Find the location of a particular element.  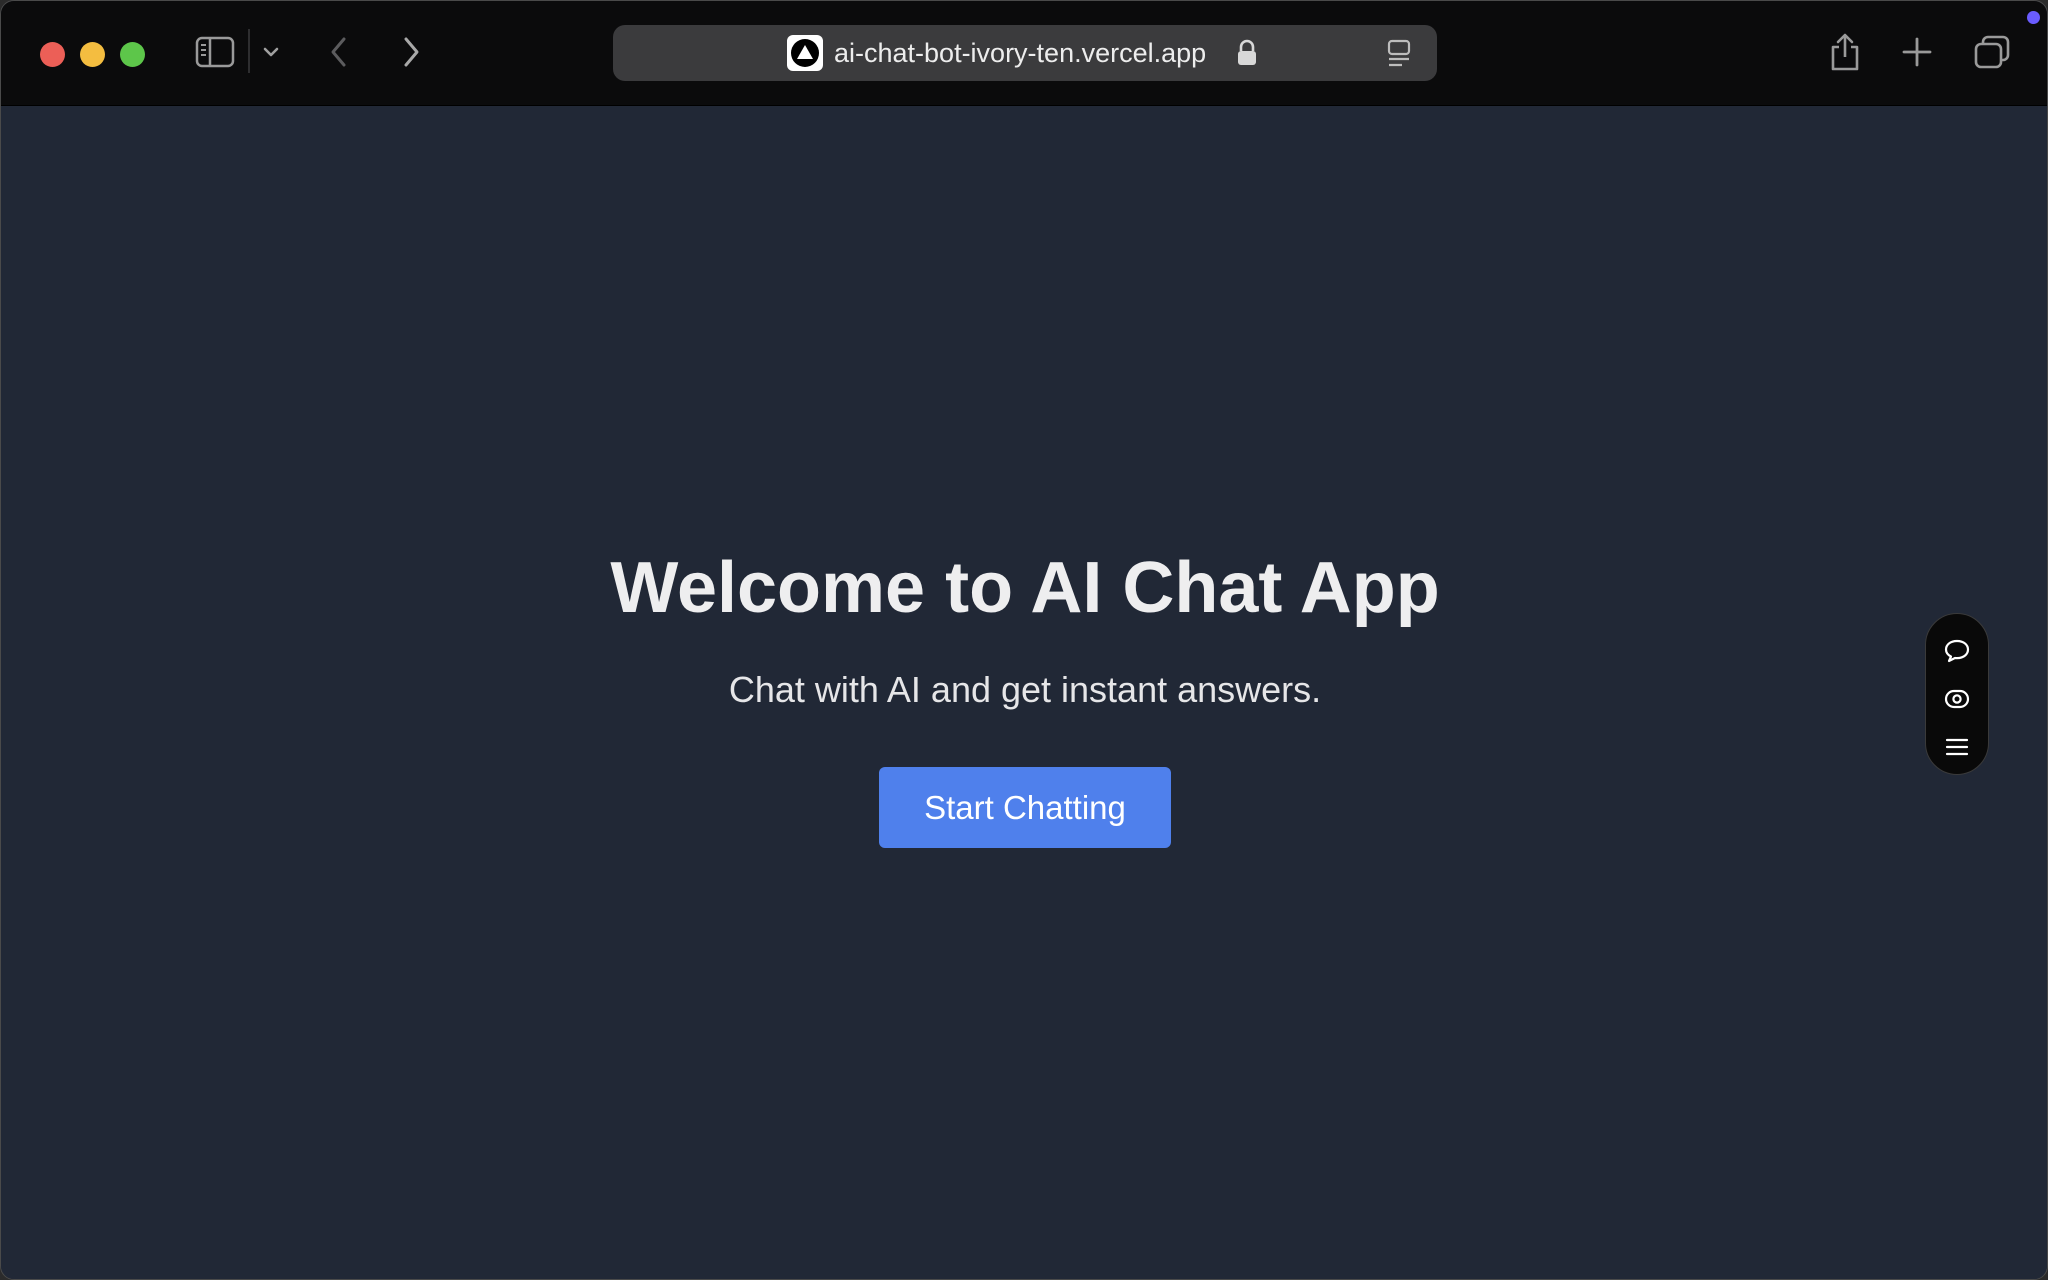

chat-bubble-icon is located at coordinates (1957, 651).